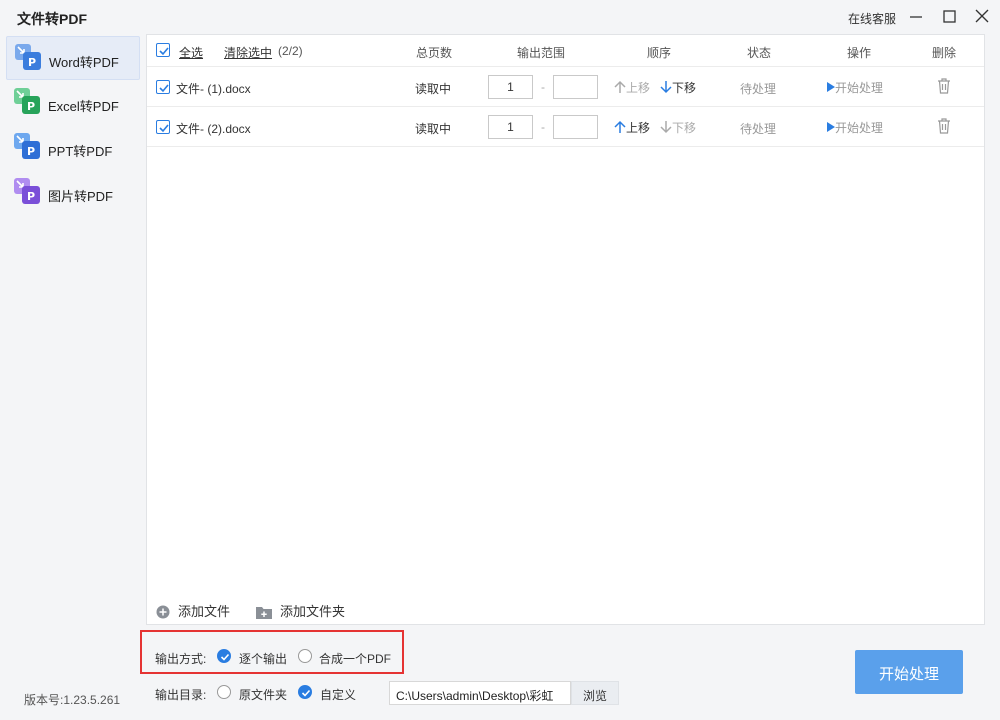 This screenshot has height=720, width=1000. Describe the element at coordinates (263, 695) in the screenshot. I see `dir-original-label: 原文件夹` at that location.